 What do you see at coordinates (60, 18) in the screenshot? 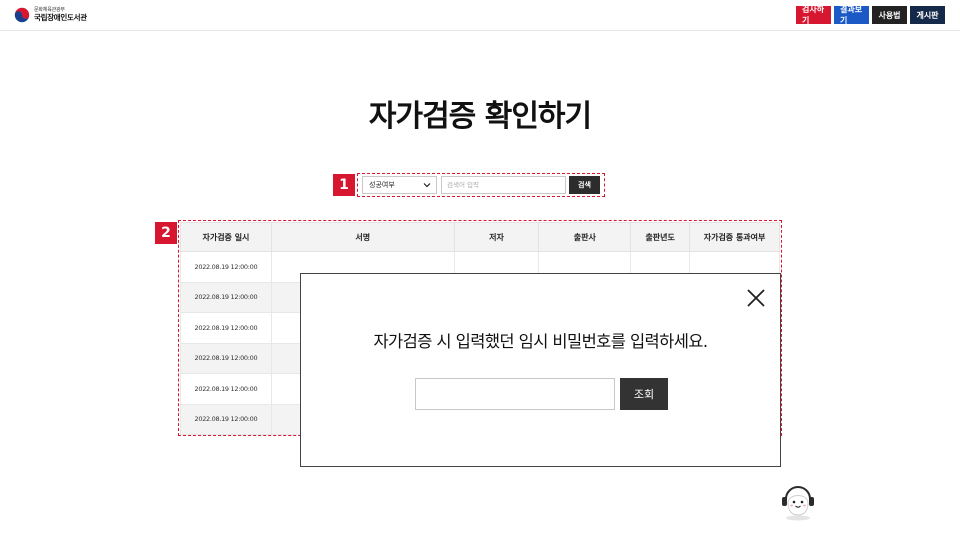
I see `library-name: 국립장애인도서관` at bounding box center [60, 18].